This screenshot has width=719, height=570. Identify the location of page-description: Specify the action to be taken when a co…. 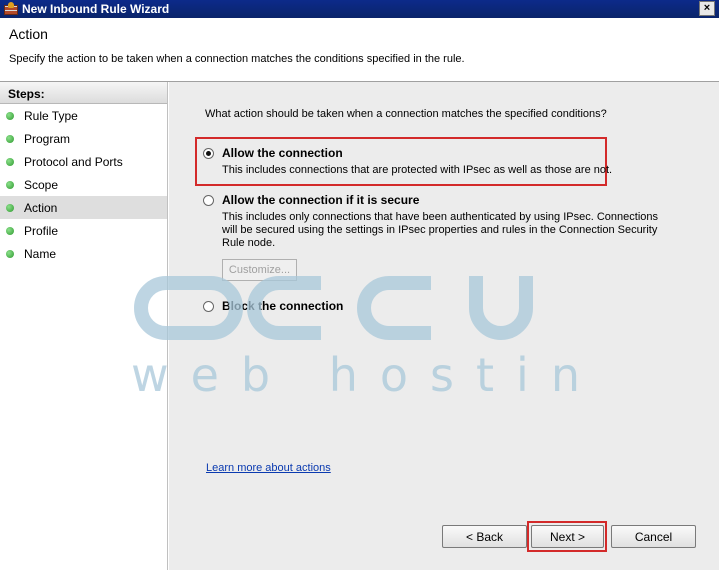
(237, 59).